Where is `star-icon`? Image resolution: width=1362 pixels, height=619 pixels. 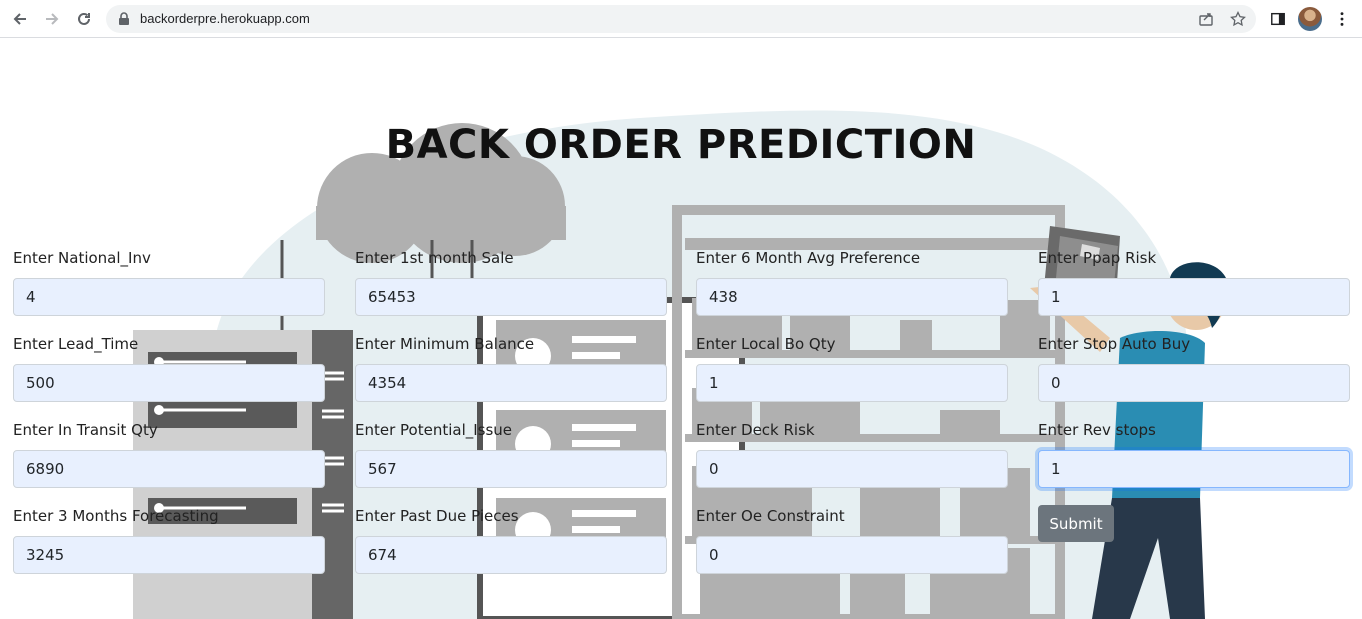
star-icon is located at coordinates (1238, 19).